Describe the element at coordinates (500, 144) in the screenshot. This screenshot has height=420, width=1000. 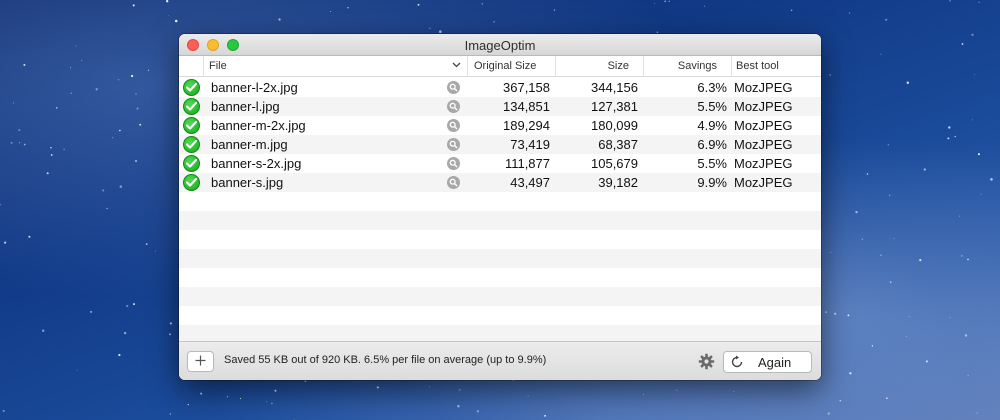
I see `table-row: banner-m.jpg 73,419 68,387 6.9% MozJPEG` at that location.